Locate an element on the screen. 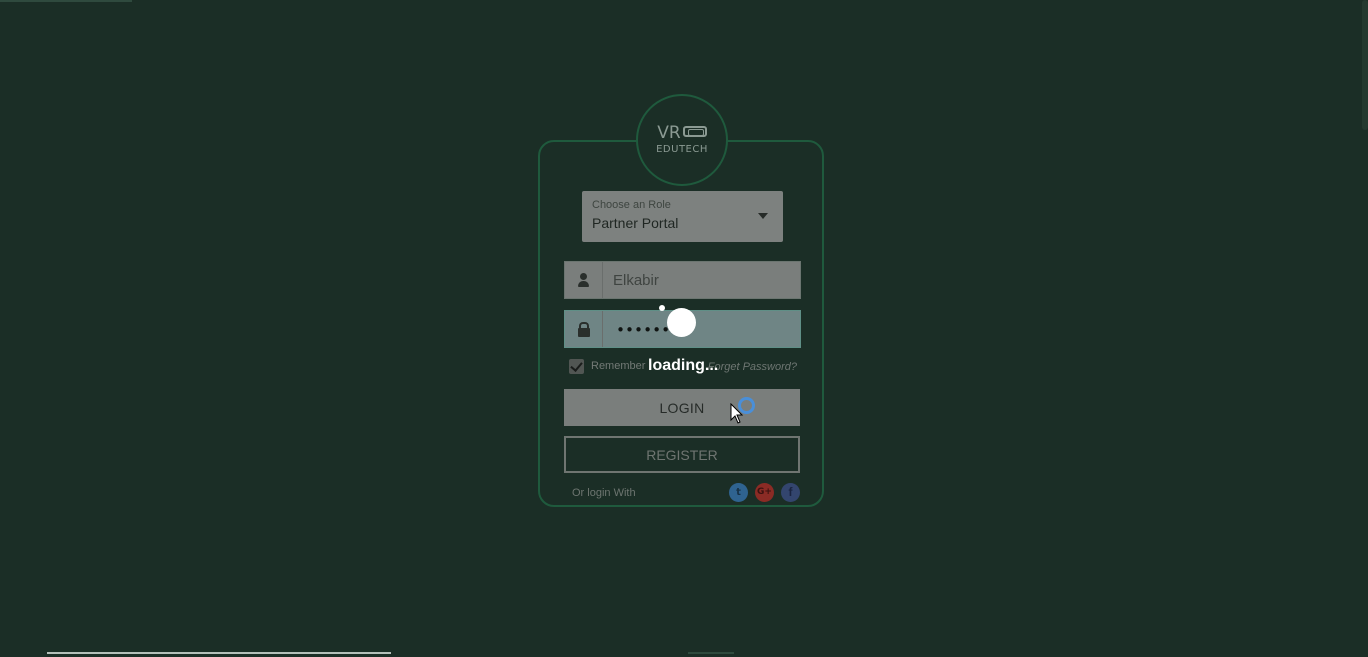 This screenshot has width=1368, height=657. logo-mark: VR is located at coordinates (682, 133).